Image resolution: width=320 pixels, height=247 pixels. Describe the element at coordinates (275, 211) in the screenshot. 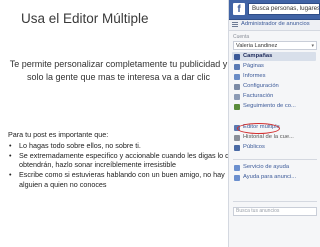

I see `ads-search-input: Busca tus anuncios` at that location.